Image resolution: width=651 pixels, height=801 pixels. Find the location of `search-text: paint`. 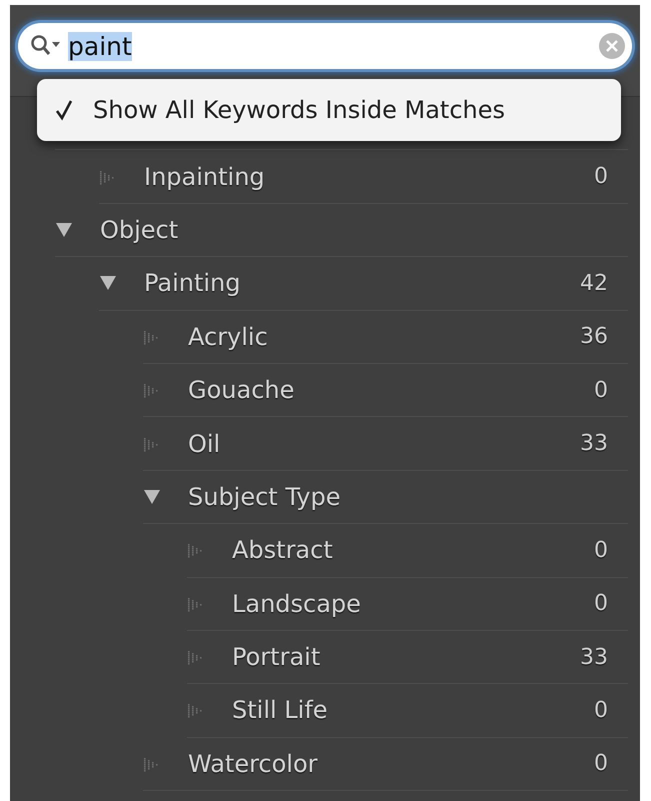

search-text: paint is located at coordinates (100, 46).